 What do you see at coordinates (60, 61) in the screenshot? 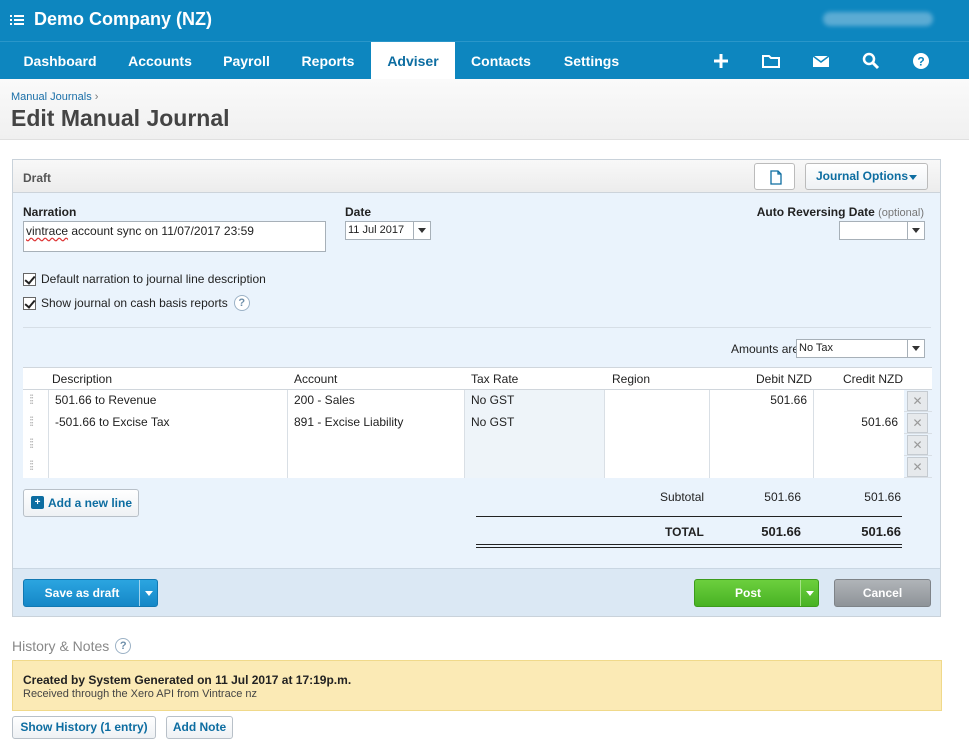
I see `nav-dashboard: Dashboard` at bounding box center [60, 61].